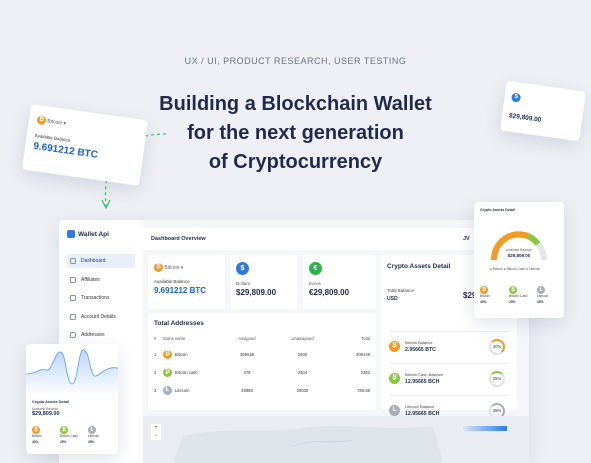  What do you see at coordinates (73, 316) in the screenshot?
I see `document-icon` at bounding box center [73, 316].